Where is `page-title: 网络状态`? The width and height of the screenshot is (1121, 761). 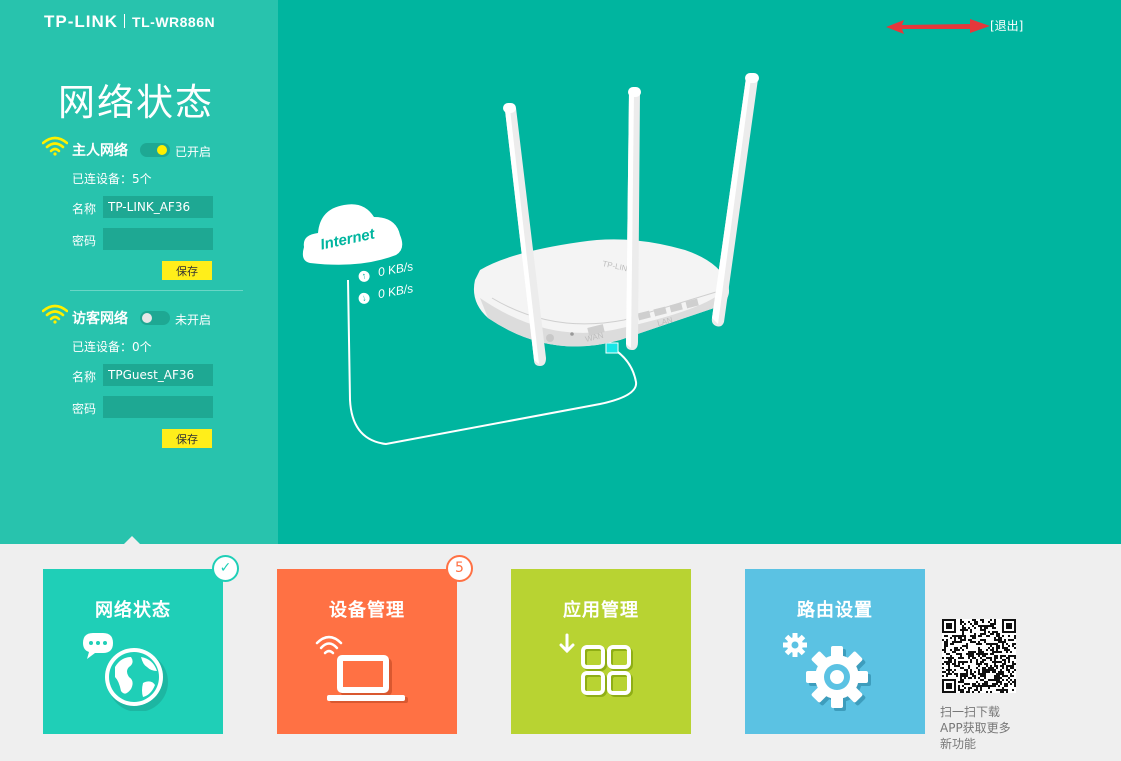 page-title: 网络状态 is located at coordinates (136, 102).